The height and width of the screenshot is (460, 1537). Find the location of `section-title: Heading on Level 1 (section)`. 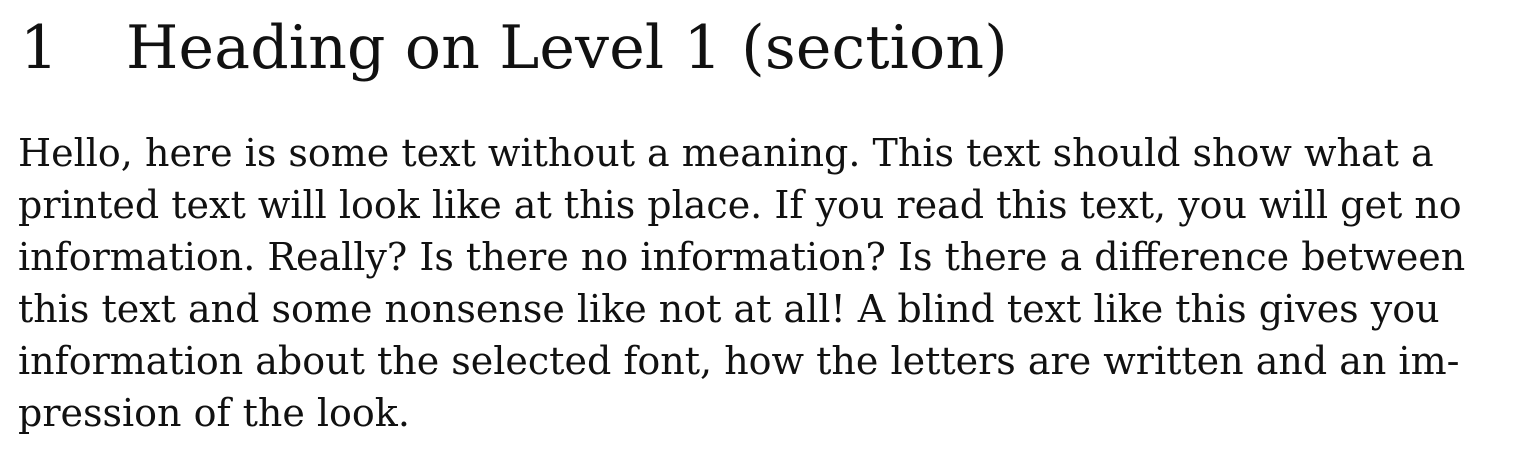

section-title: Heading on Level 1 (section) is located at coordinates (567, 48).